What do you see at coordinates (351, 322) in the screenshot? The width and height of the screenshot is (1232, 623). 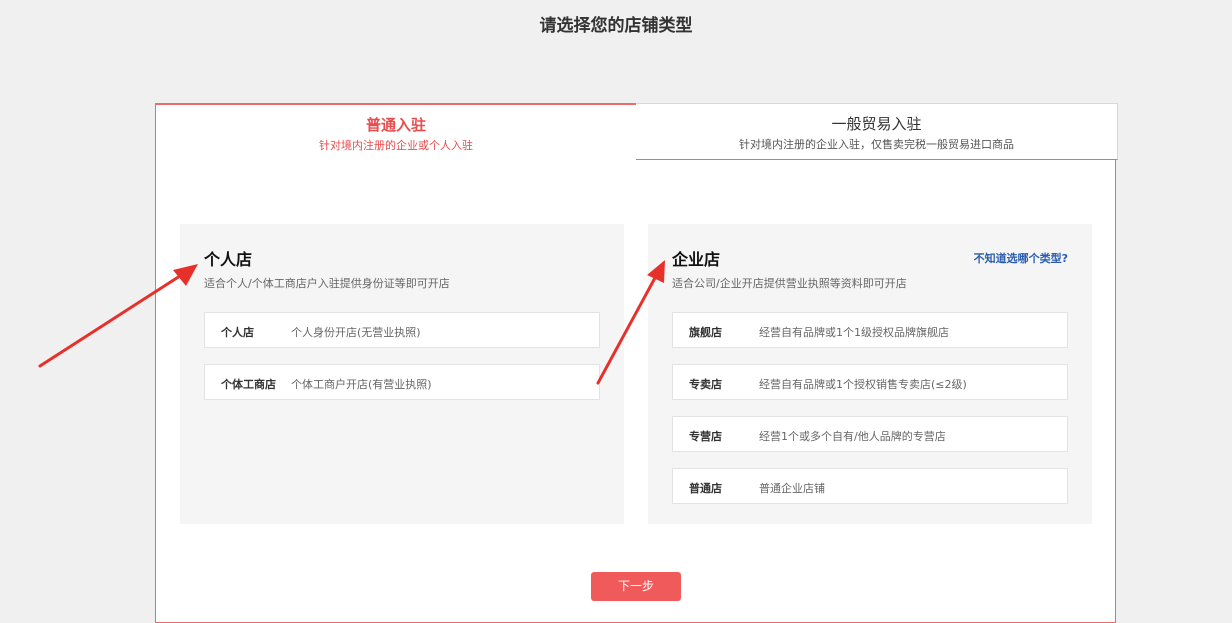 I see `annotation-arrows` at bounding box center [351, 322].